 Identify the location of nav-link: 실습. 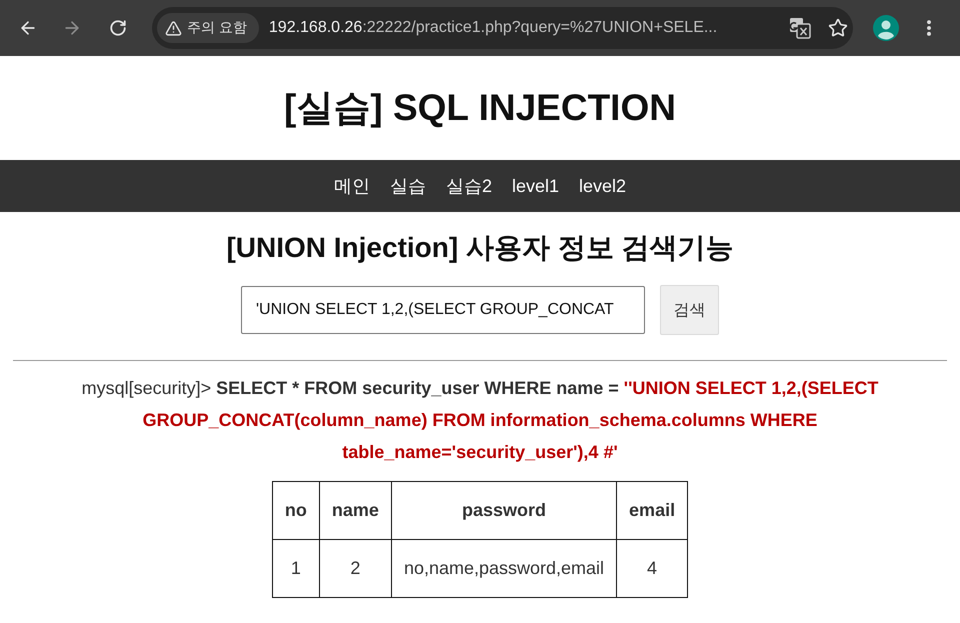
(408, 186).